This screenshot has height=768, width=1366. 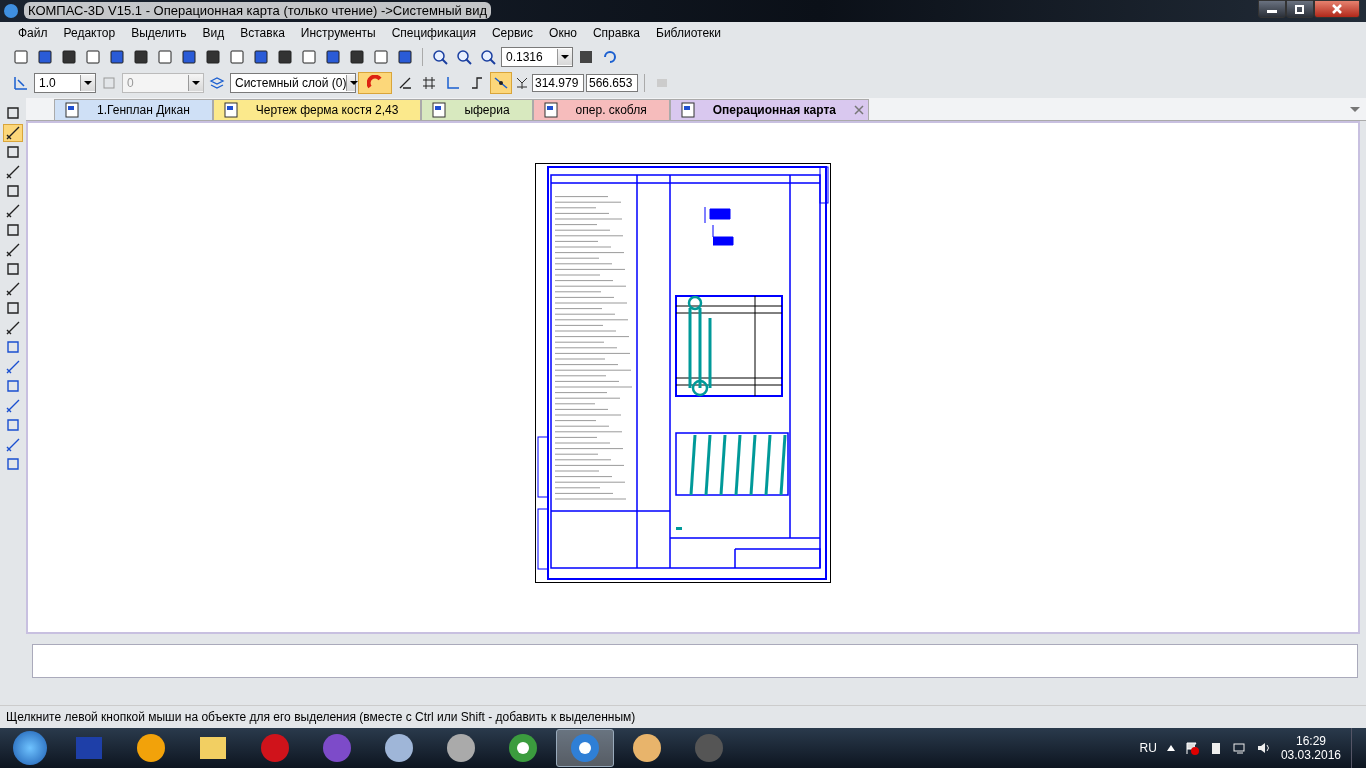 I want to click on restore-icon, so click(x=1300, y=9).